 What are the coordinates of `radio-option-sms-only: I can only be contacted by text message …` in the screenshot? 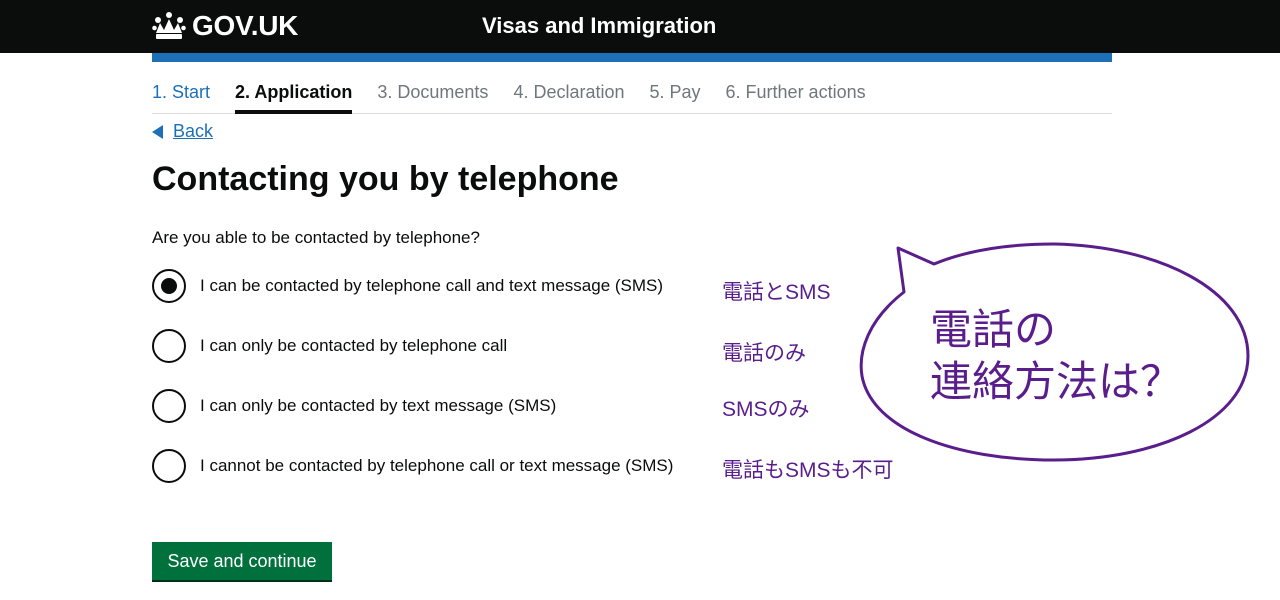 It's located at (354, 406).